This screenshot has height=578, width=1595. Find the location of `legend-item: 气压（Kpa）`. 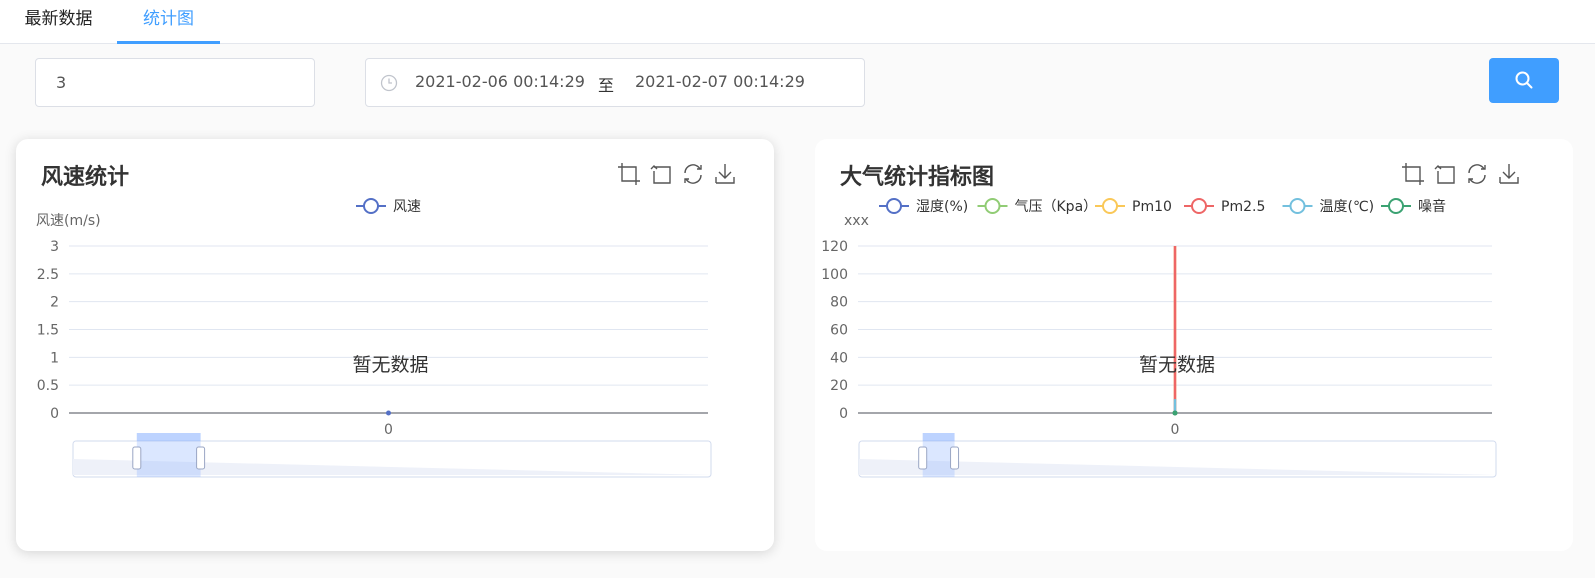

legend-item: 气压（Kpa） is located at coordinates (1037, 206).